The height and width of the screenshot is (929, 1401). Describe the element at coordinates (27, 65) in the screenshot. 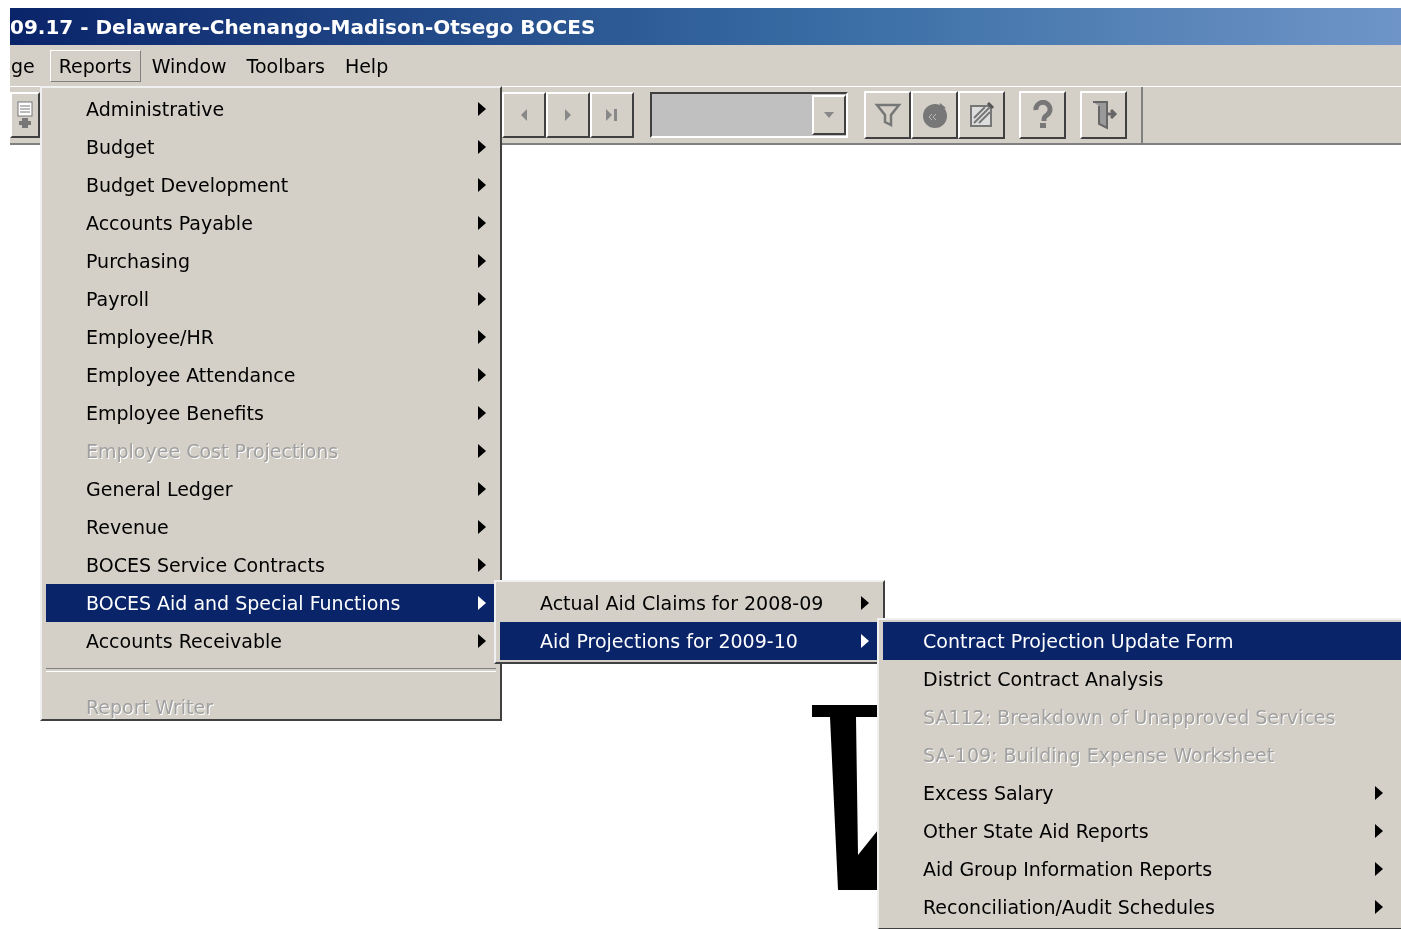

I see `menu-bar-item: ge` at that location.